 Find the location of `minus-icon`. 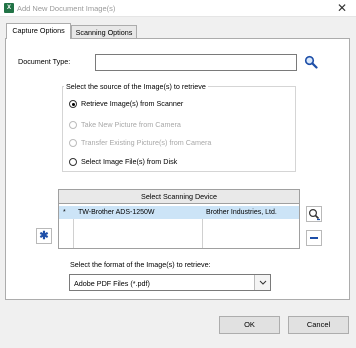

minus-icon is located at coordinates (314, 238).